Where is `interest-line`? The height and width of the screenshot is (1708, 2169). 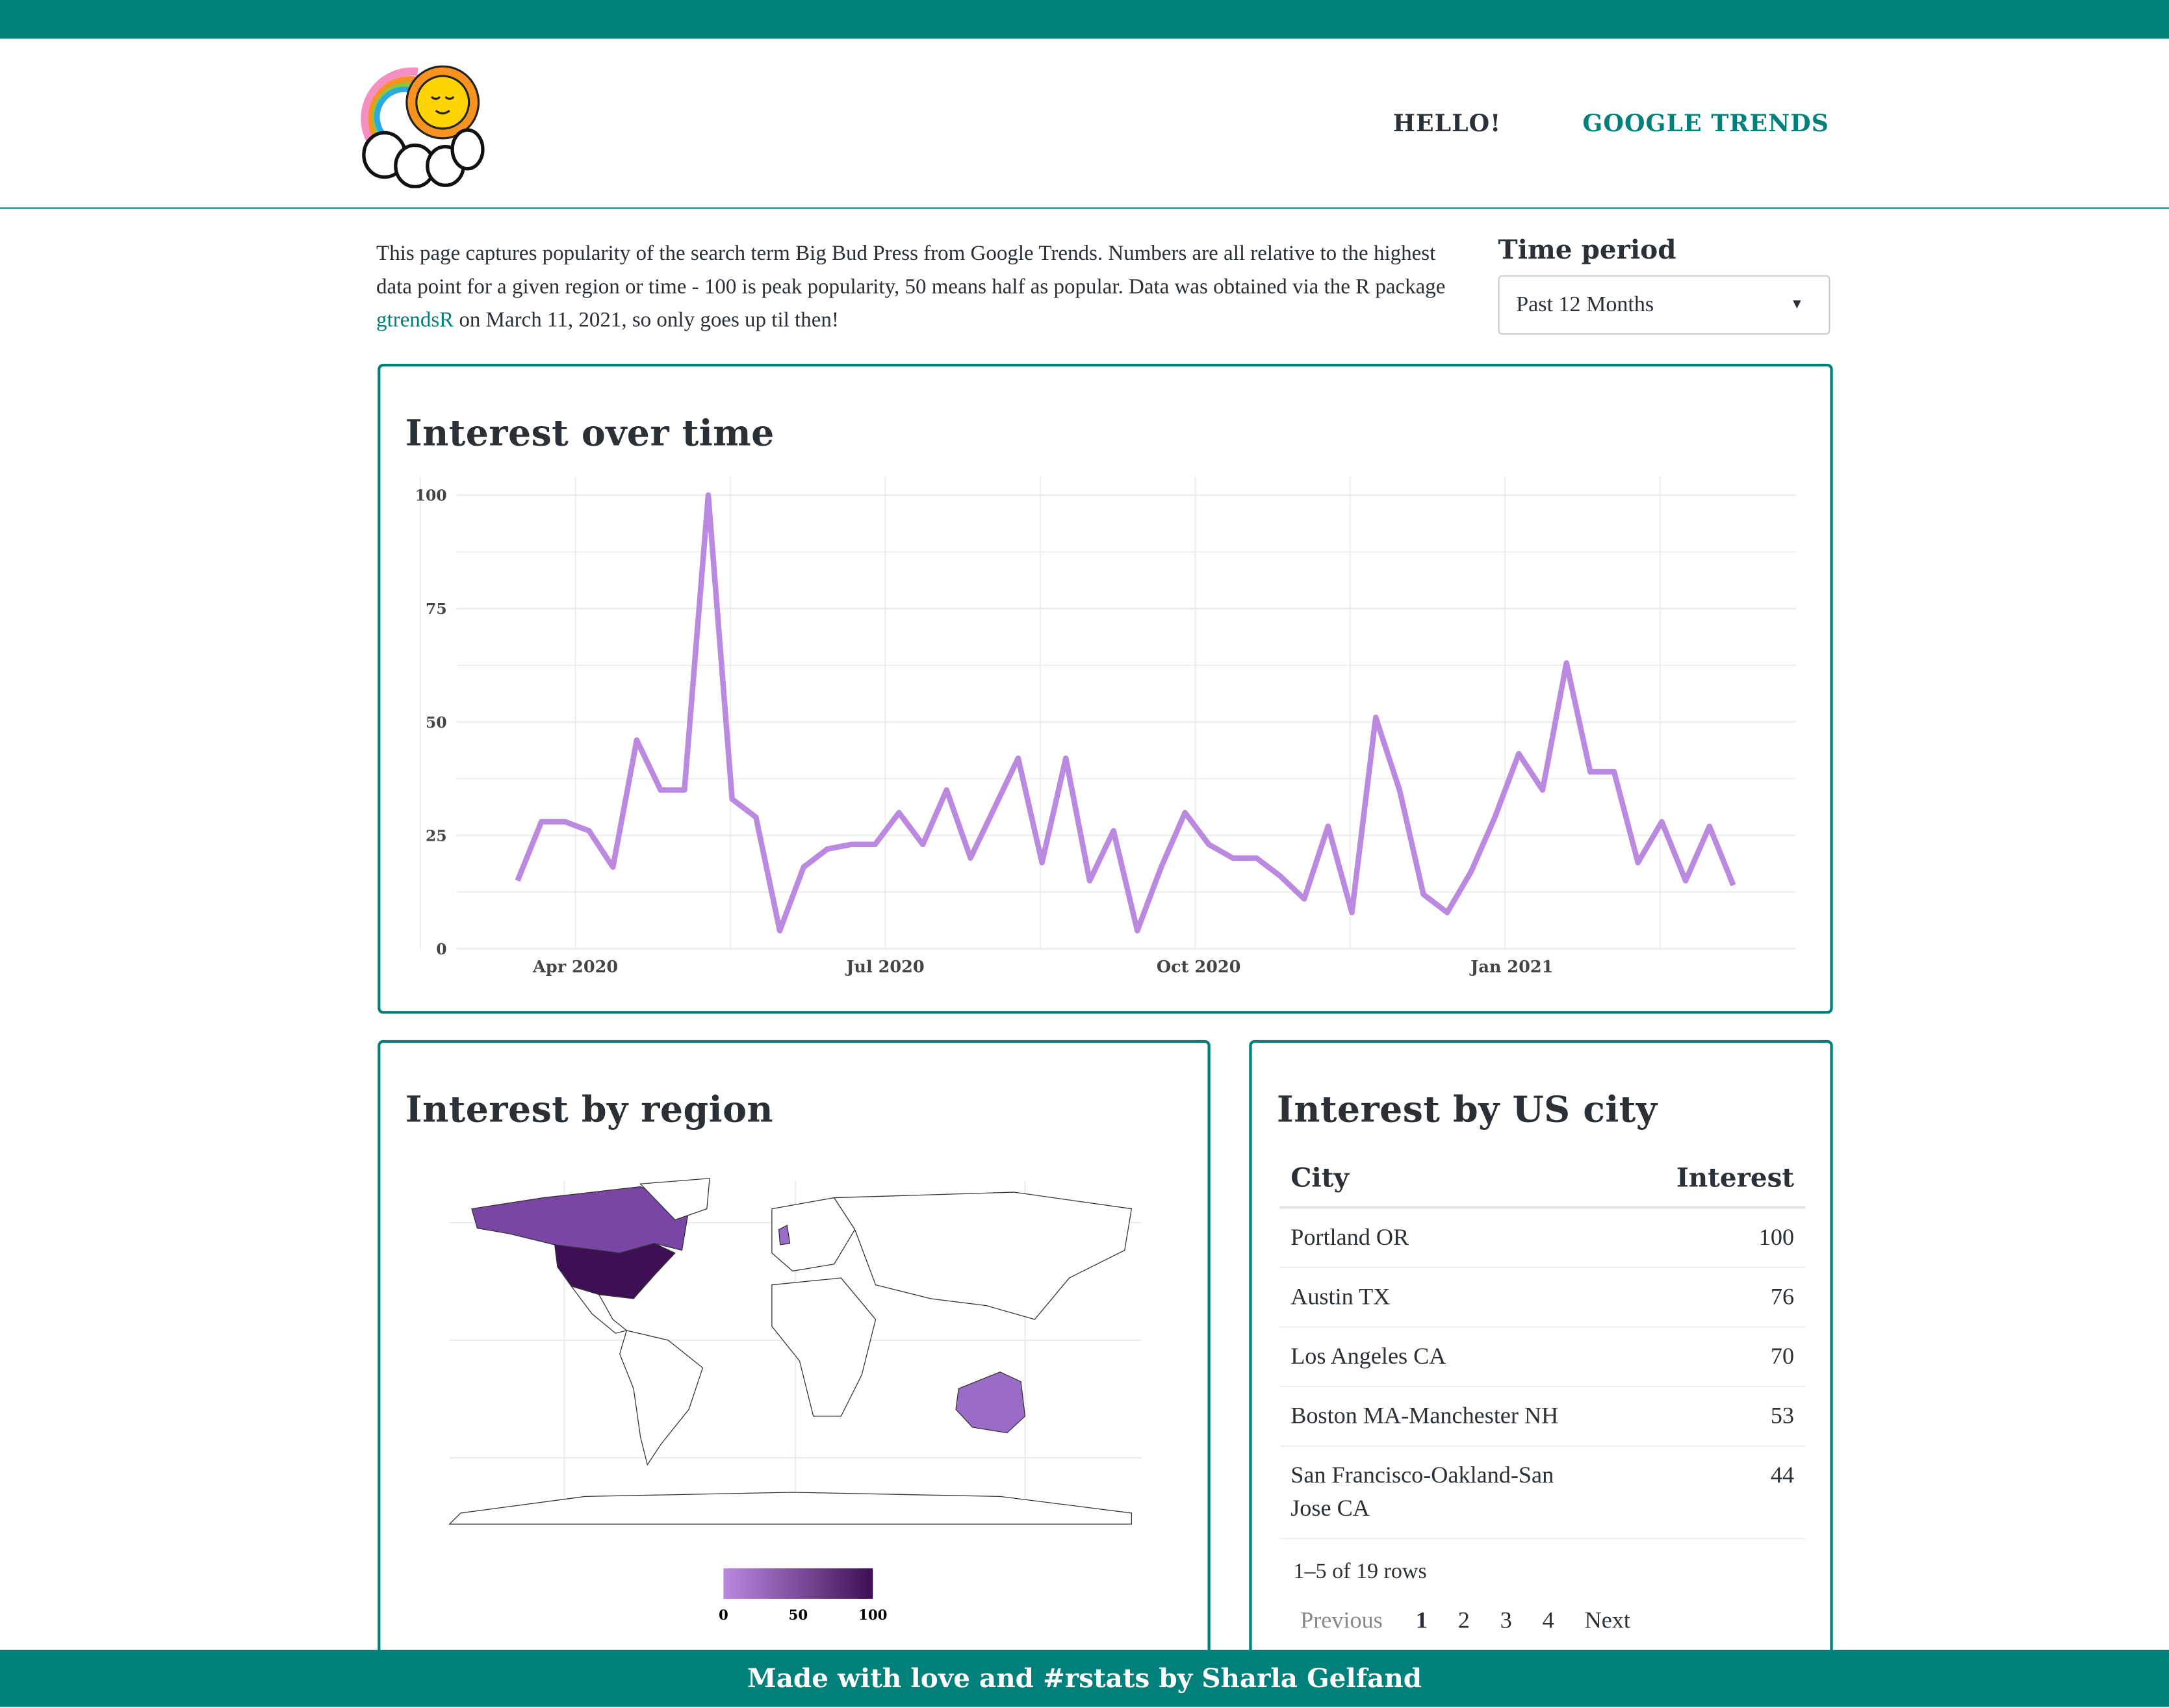
interest-line is located at coordinates (1125, 712).